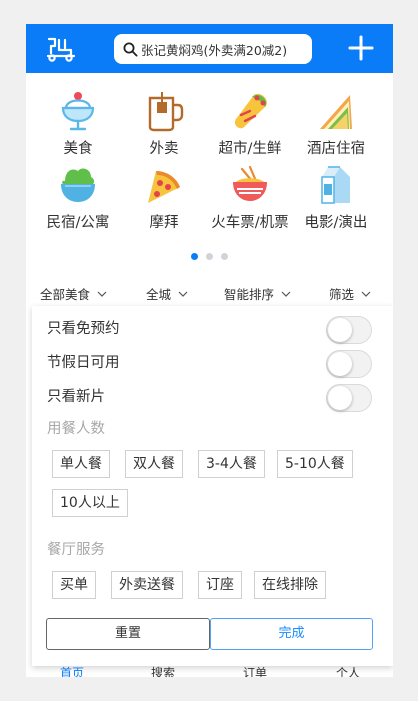 This screenshot has width=418, height=701. Describe the element at coordinates (73, 293) in the screenshot. I see `filter-all-food: 全部美食` at that location.